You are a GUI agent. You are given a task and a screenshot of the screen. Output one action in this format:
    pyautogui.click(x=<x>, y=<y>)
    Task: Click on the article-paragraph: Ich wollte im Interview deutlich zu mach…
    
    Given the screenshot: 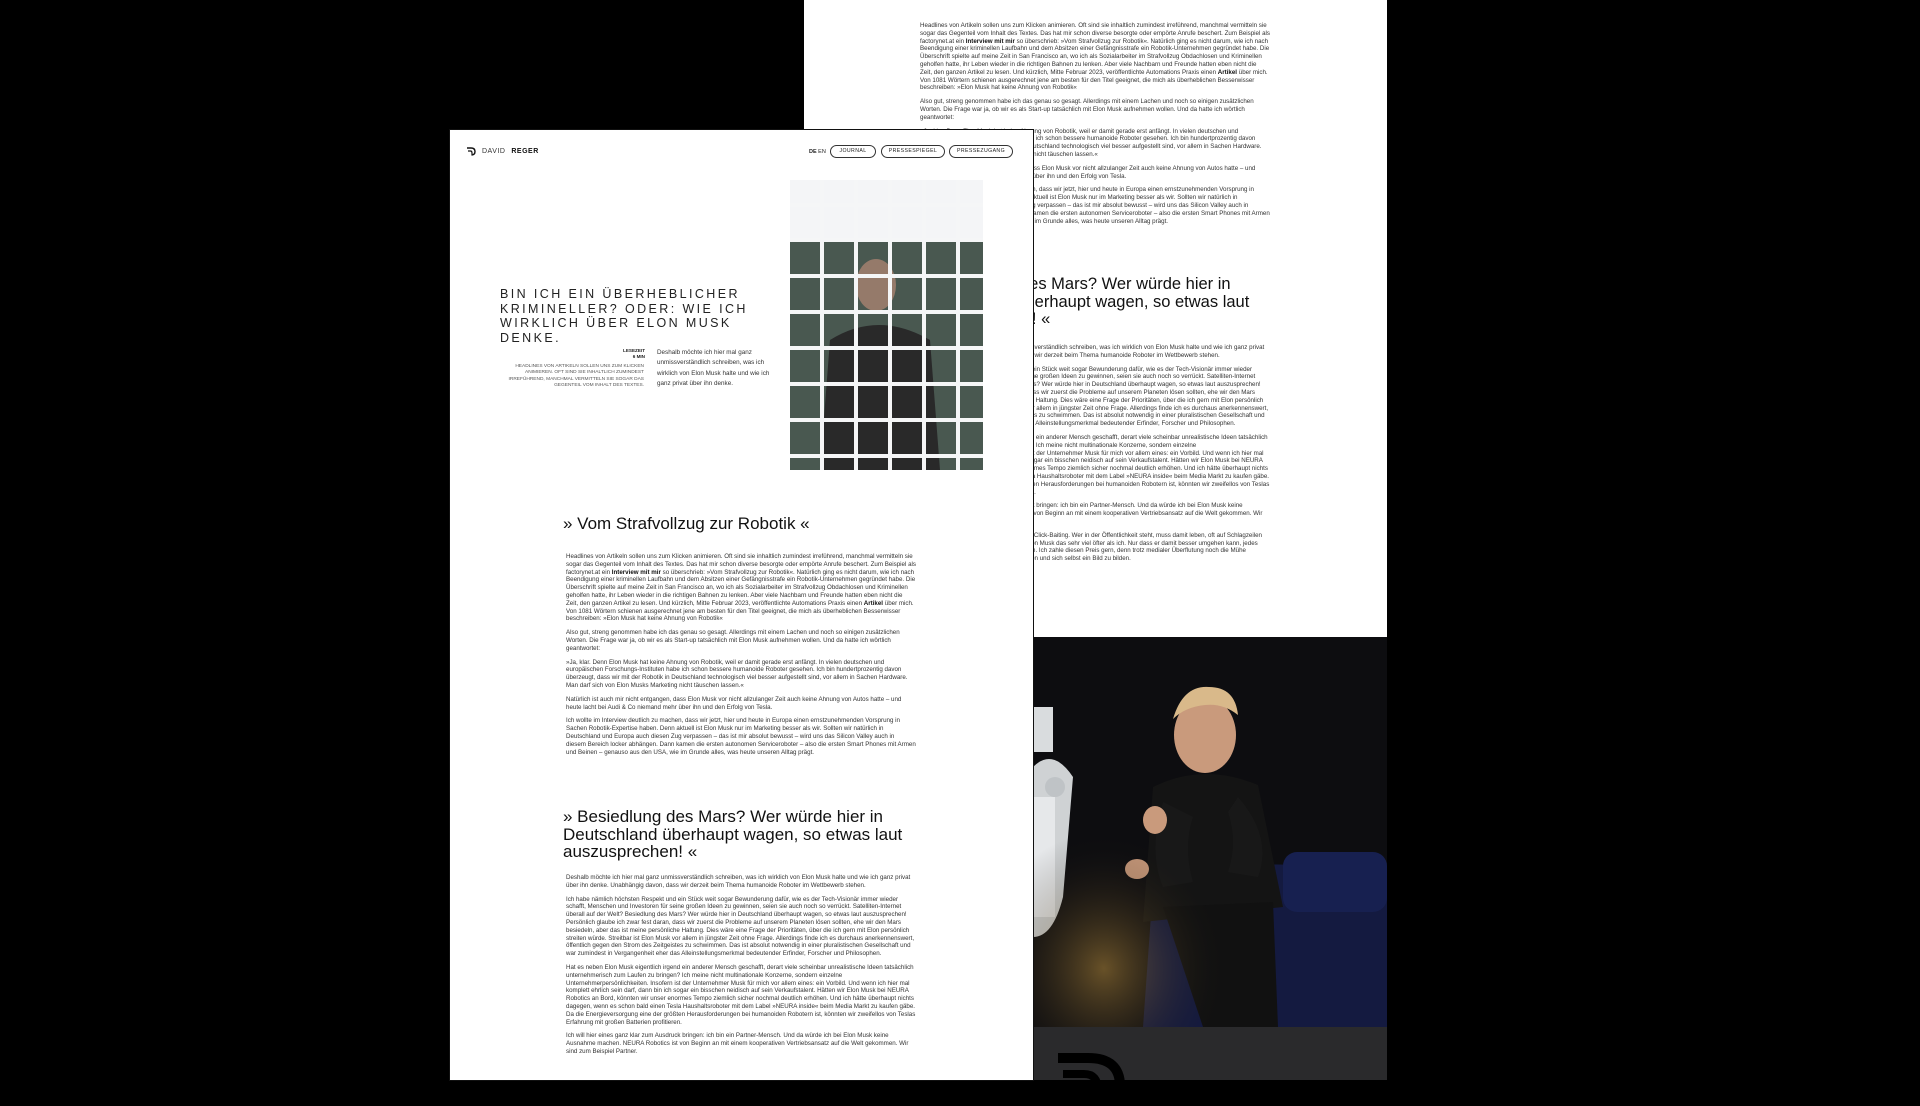 What is the action you would take?
    pyautogui.click(x=741, y=736)
    